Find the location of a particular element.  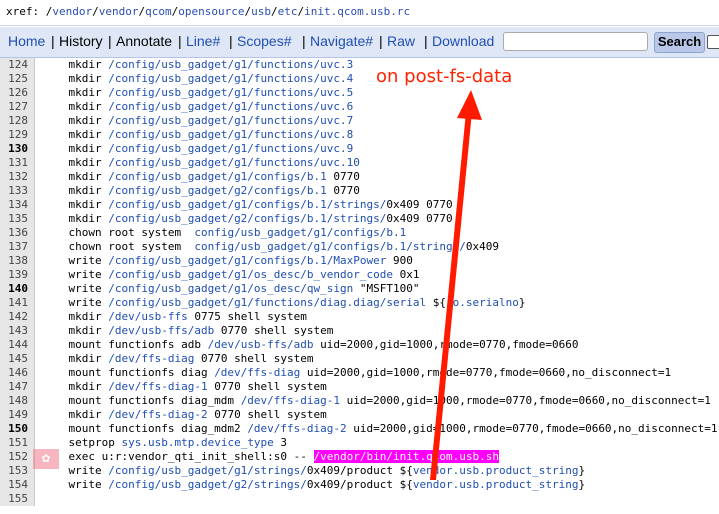

arrow-head is located at coordinates (469, 105).